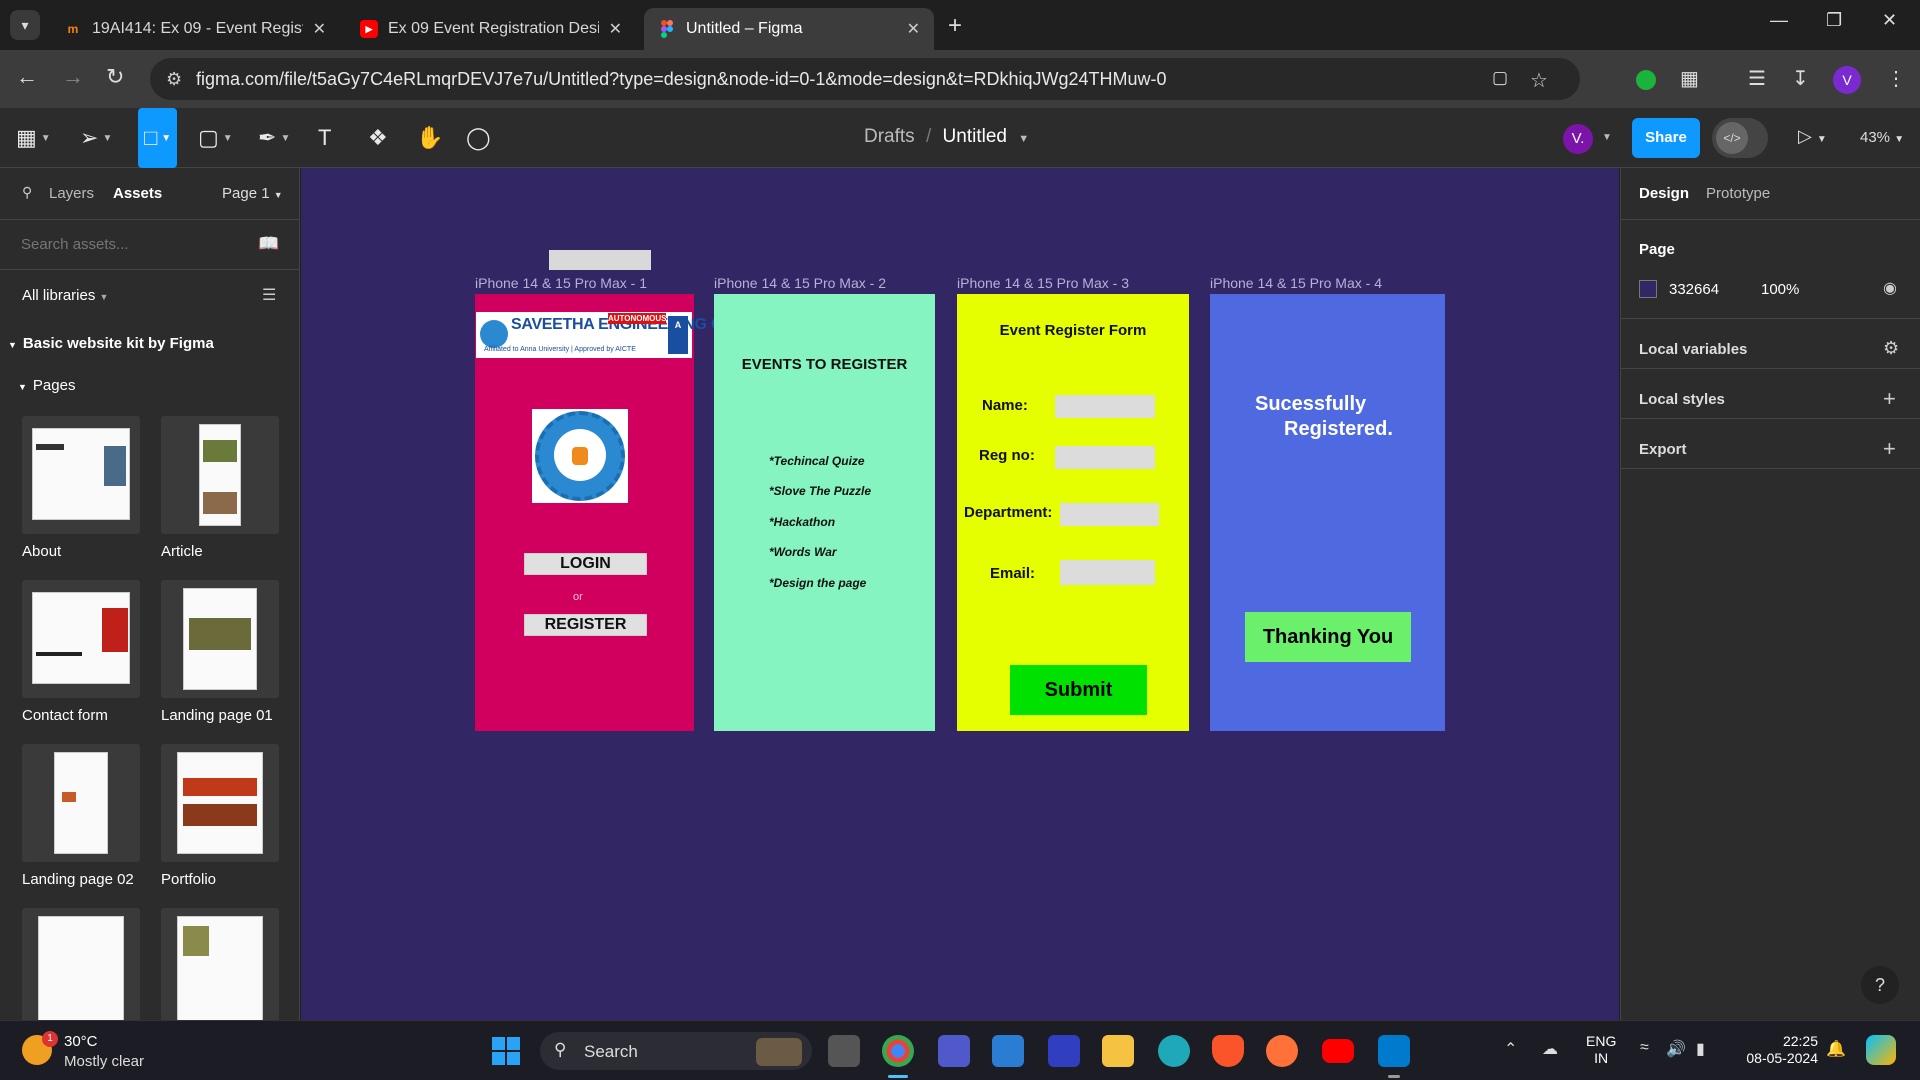 The width and height of the screenshot is (1920, 1080). What do you see at coordinates (1889, 20) in the screenshot?
I see `close-window-icon: ✕` at bounding box center [1889, 20].